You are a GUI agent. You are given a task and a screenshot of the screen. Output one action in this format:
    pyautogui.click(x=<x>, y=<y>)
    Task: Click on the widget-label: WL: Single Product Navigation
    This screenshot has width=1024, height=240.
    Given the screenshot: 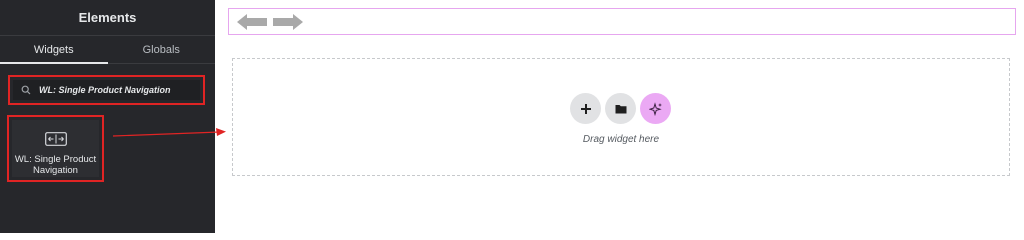 What is the action you would take?
    pyautogui.click(x=55, y=165)
    